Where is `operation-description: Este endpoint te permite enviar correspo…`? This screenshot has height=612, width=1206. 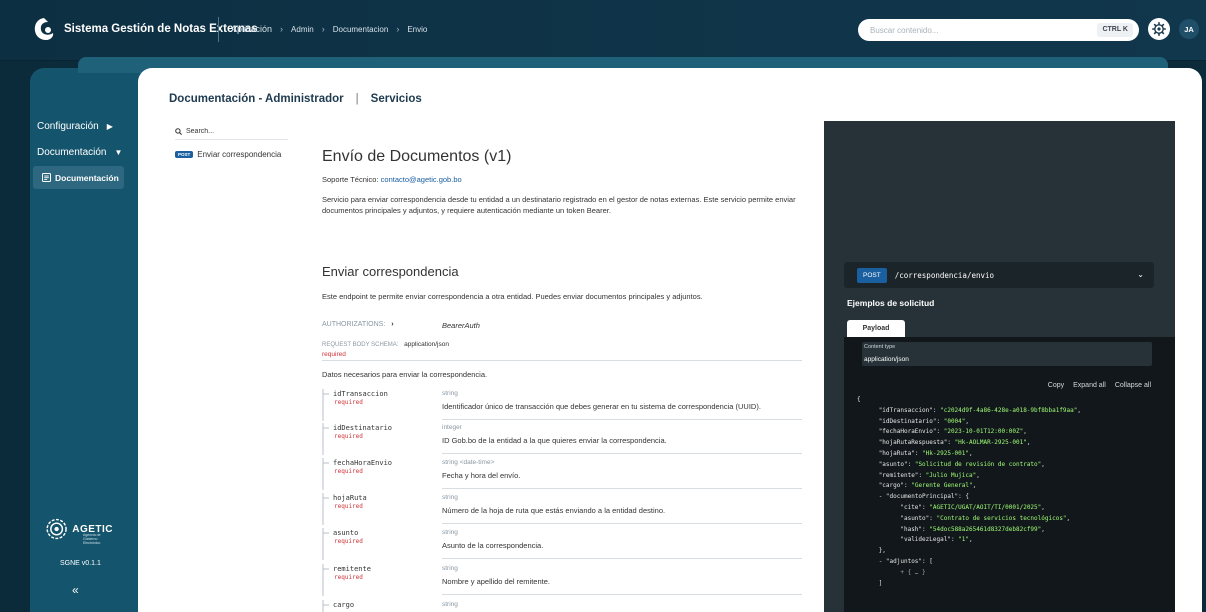
operation-description: Este endpoint te permite enviar correspo… is located at coordinates (512, 296).